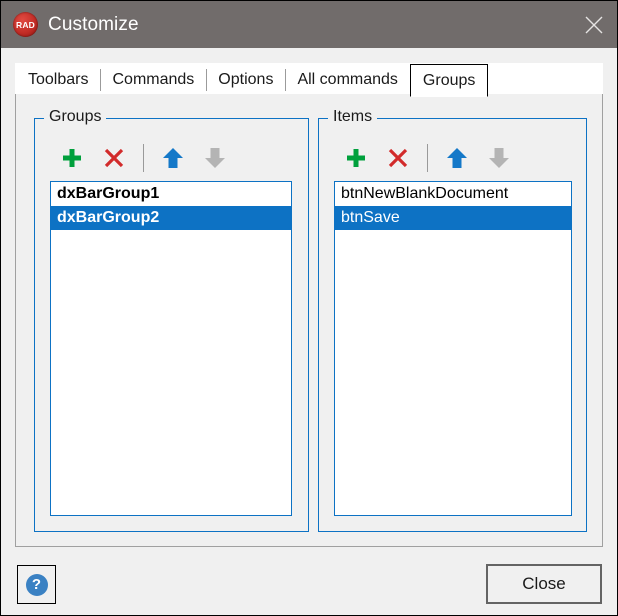 The width and height of the screenshot is (618, 616). I want to click on tab-toolbars: Toolbars, so click(58, 80).